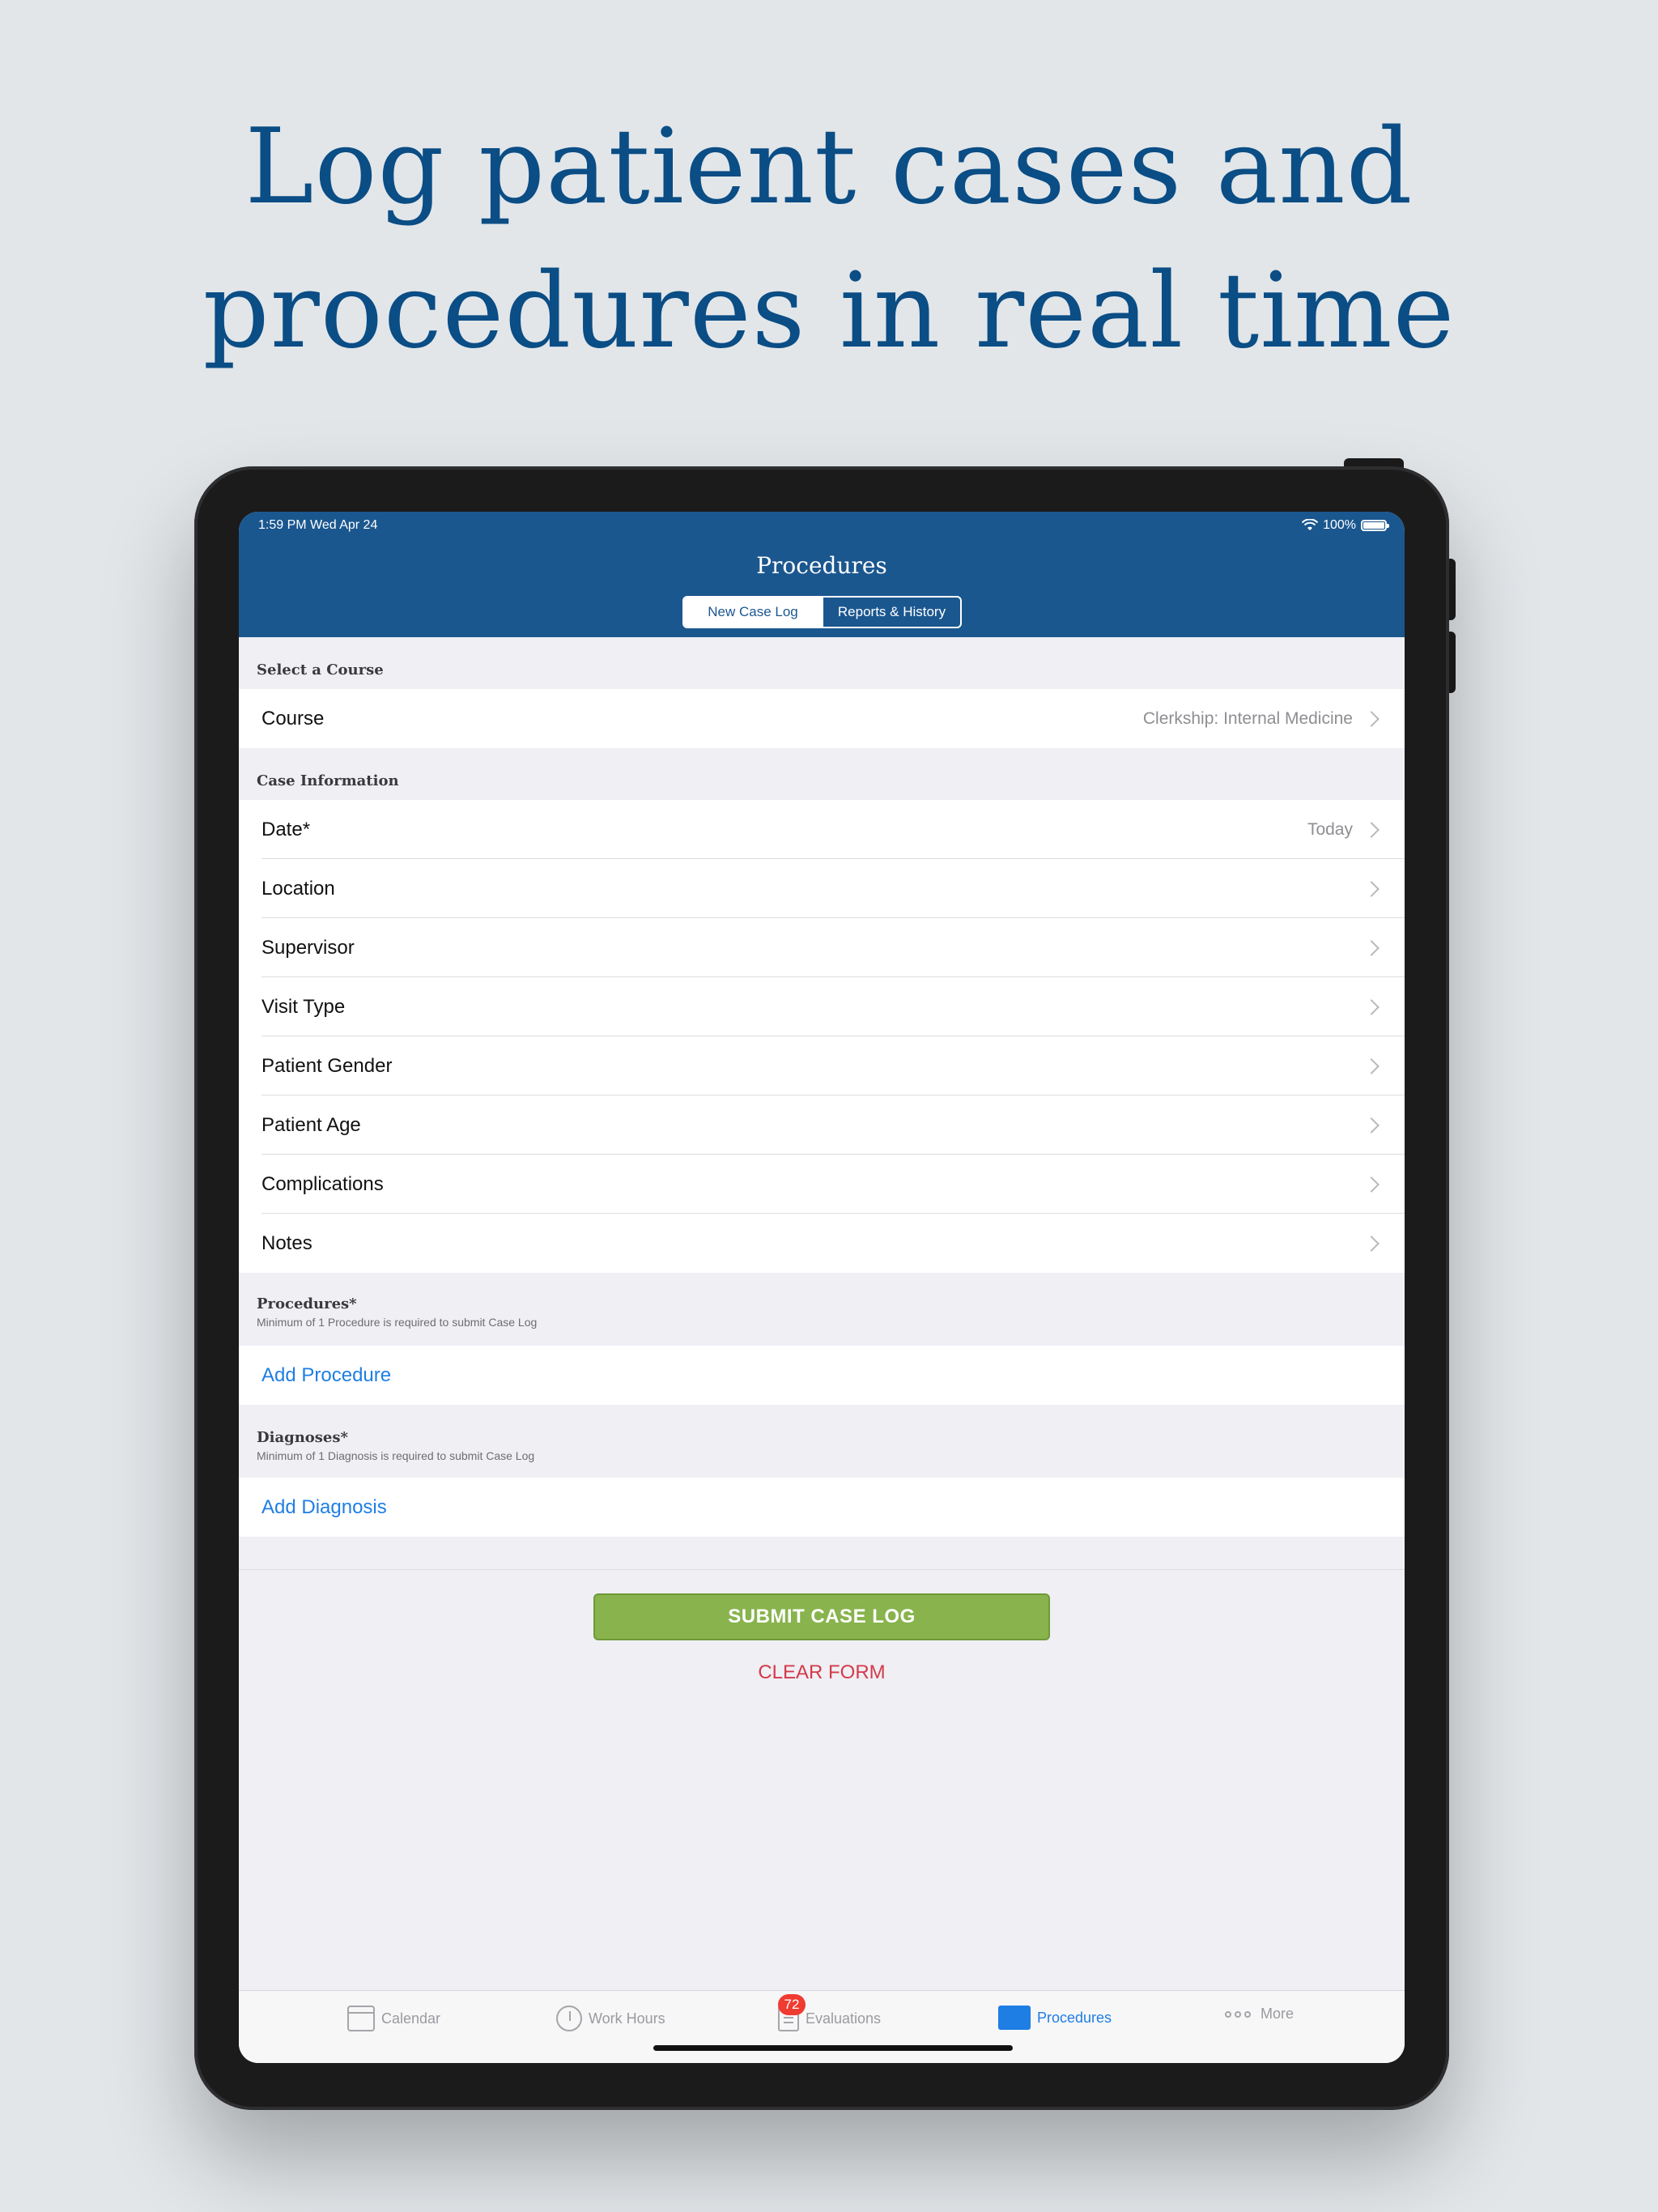 This screenshot has width=1658, height=2212. What do you see at coordinates (822, 1673) in the screenshot?
I see `clear-form-button: CLEAR FORM` at bounding box center [822, 1673].